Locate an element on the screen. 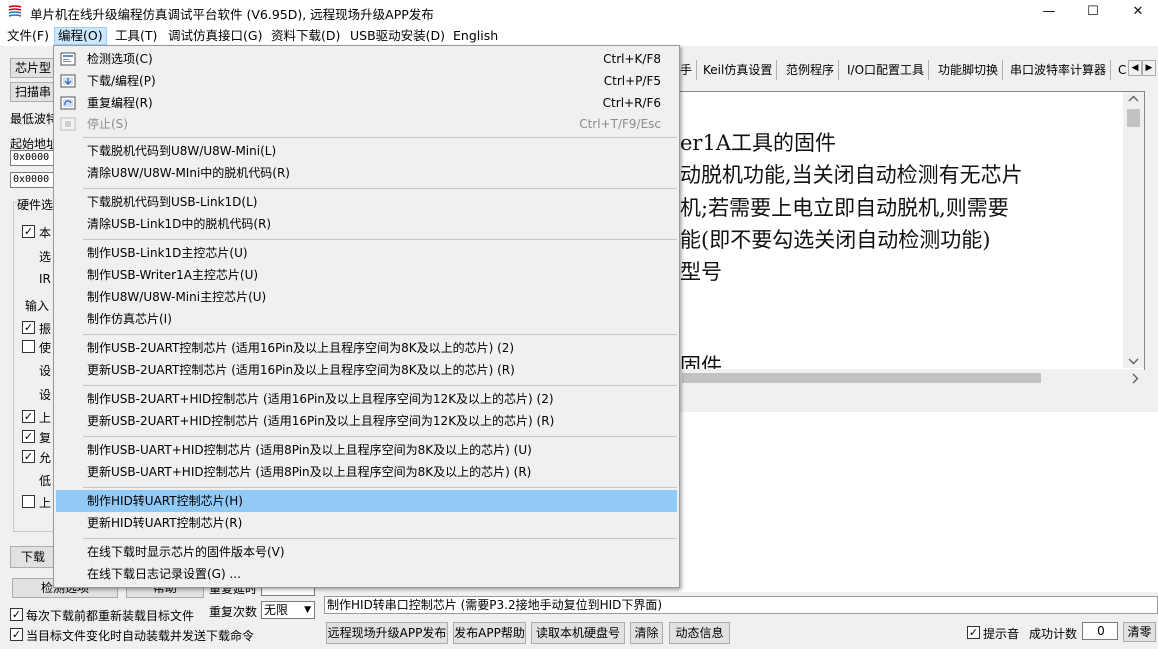 This screenshot has width=1158, height=649. hw-option-checkbox-9: ✓ is located at coordinates (28, 416).